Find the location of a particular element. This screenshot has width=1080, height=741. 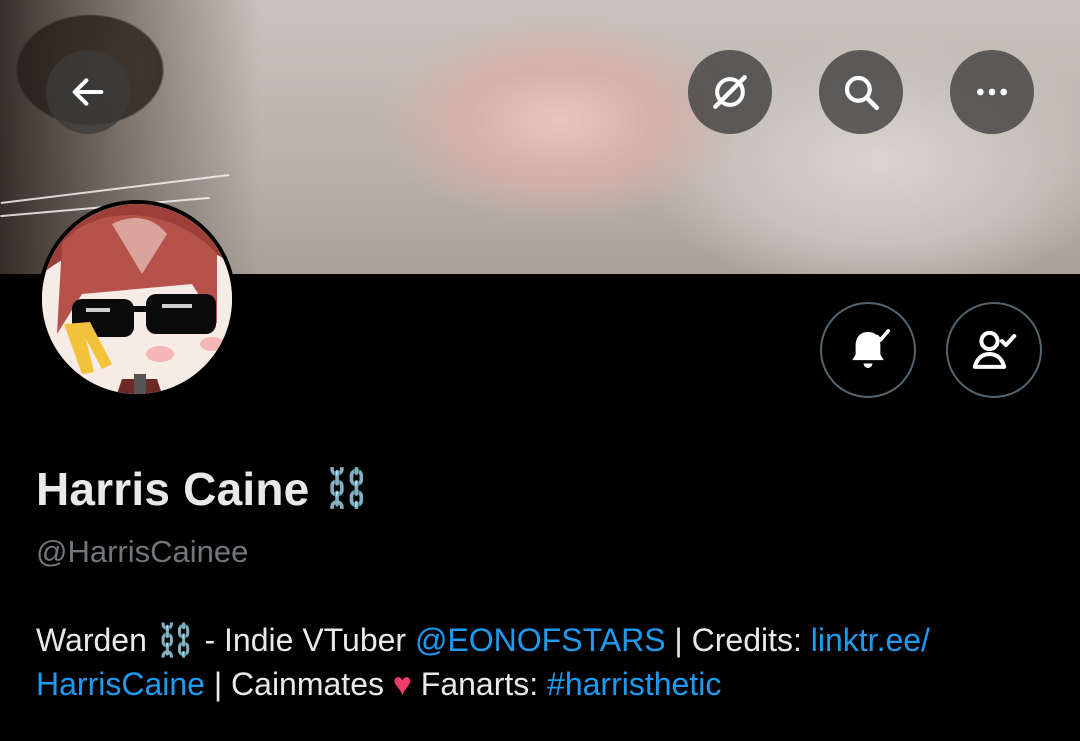

search-icon is located at coordinates (862, 93).